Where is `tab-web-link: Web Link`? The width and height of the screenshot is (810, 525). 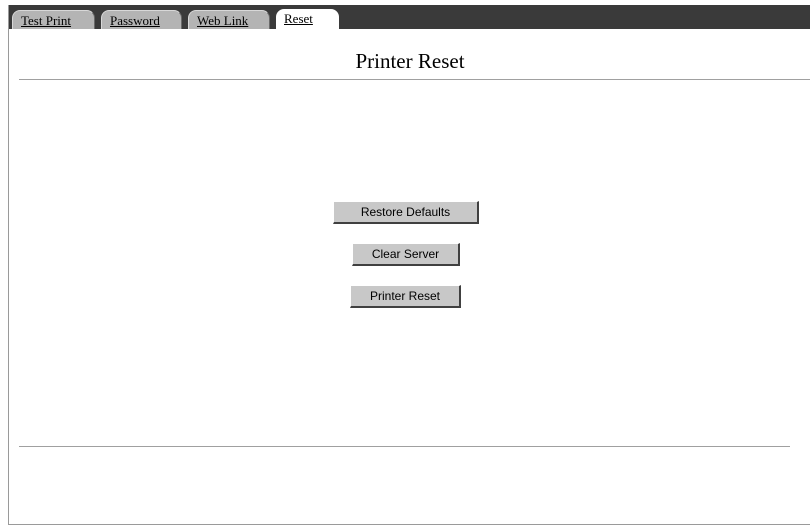
tab-web-link: Web Link is located at coordinates (229, 19).